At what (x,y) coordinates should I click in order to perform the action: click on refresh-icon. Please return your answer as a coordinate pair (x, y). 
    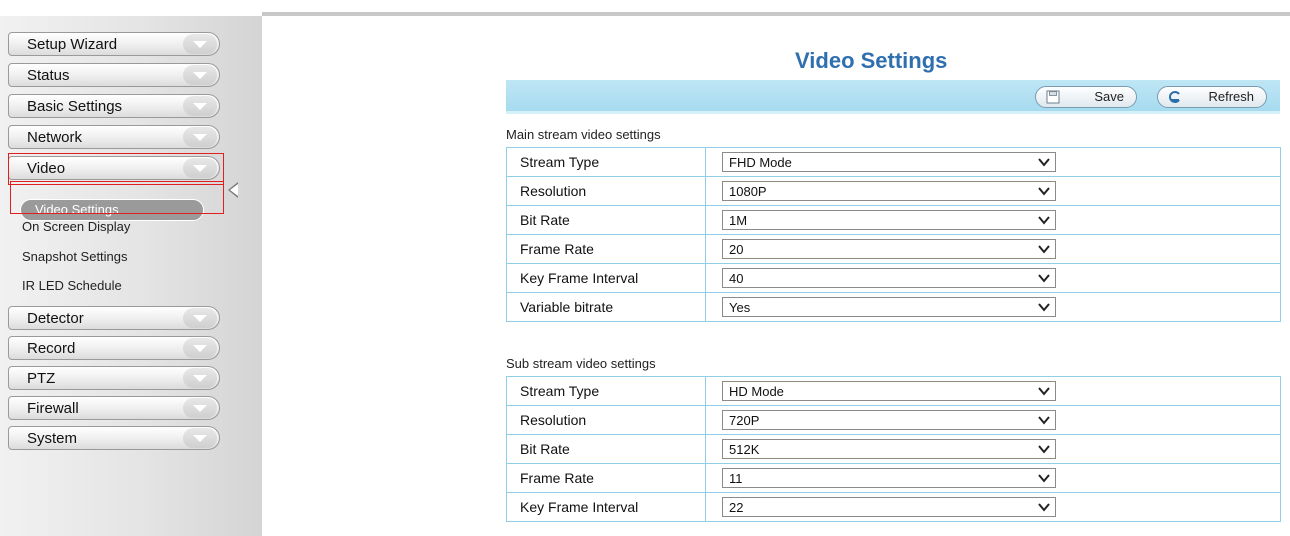
    Looking at the image, I should click on (1174, 97).